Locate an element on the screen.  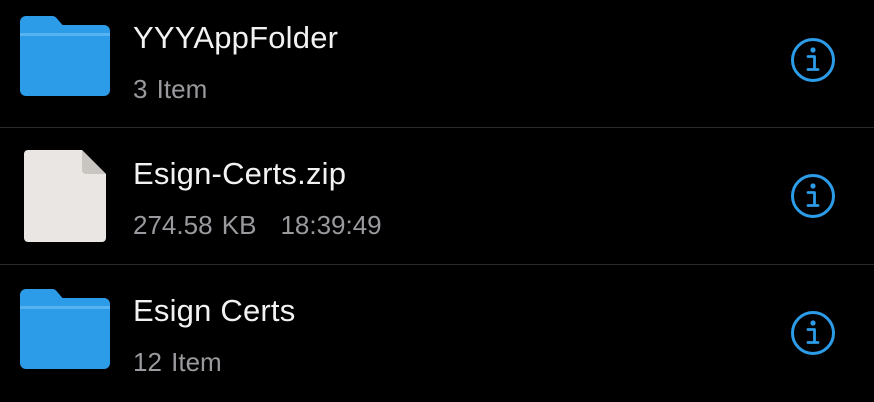
file-time: 18:39:49 is located at coordinates (331, 225).